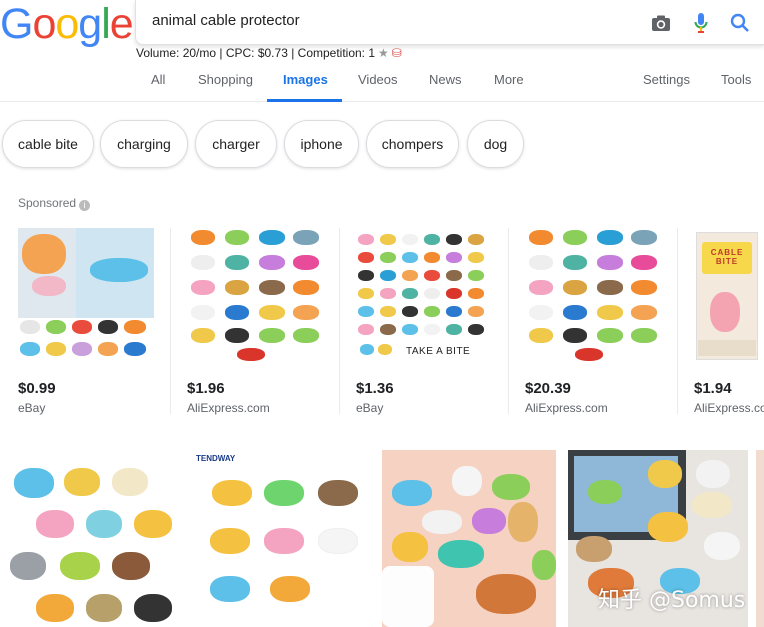 This screenshot has width=764, height=627. What do you see at coordinates (661, 23) in the screenshot?
I see `camera-icon` at bounding box center [661, 23].